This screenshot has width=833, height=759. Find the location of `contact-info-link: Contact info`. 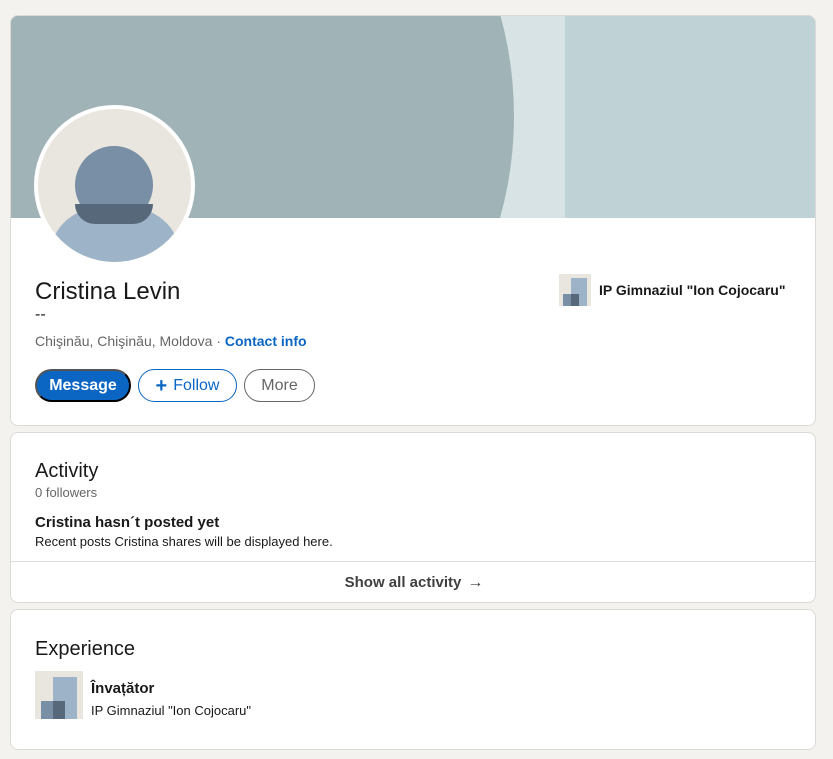

contact-info-link: Contact info is located at coordinates (266, 341).